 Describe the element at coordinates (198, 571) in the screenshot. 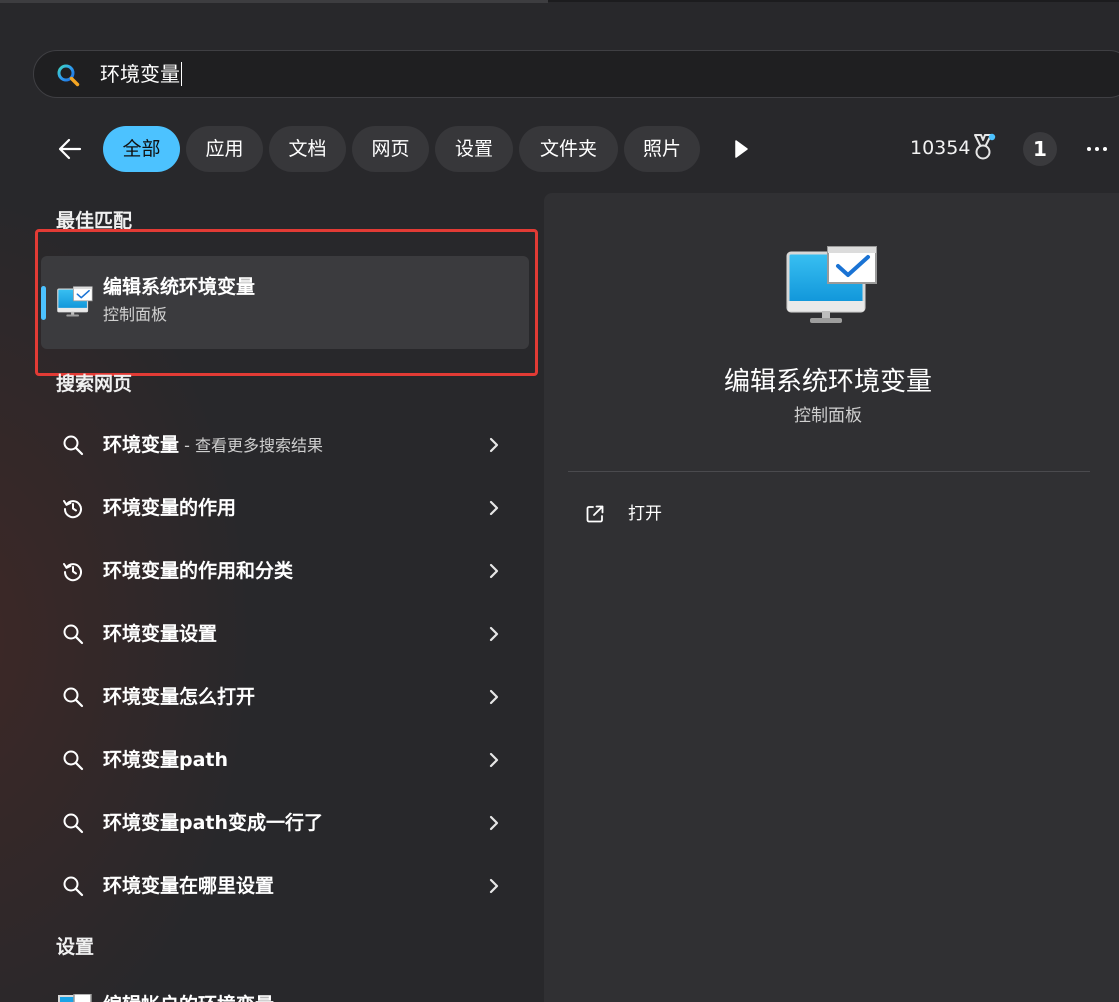

I see `web-result-text: 环境变量的作用和分类` at that location.